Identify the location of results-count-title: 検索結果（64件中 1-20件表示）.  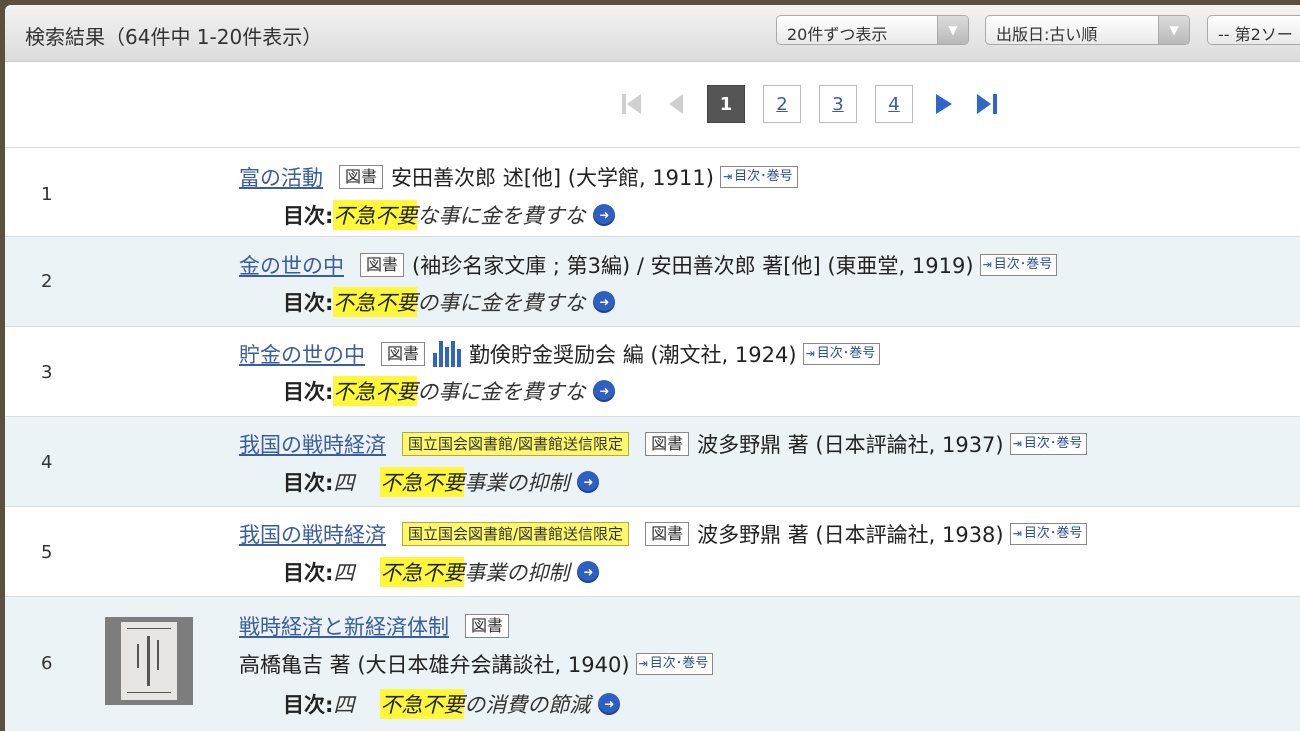
(174, 37).